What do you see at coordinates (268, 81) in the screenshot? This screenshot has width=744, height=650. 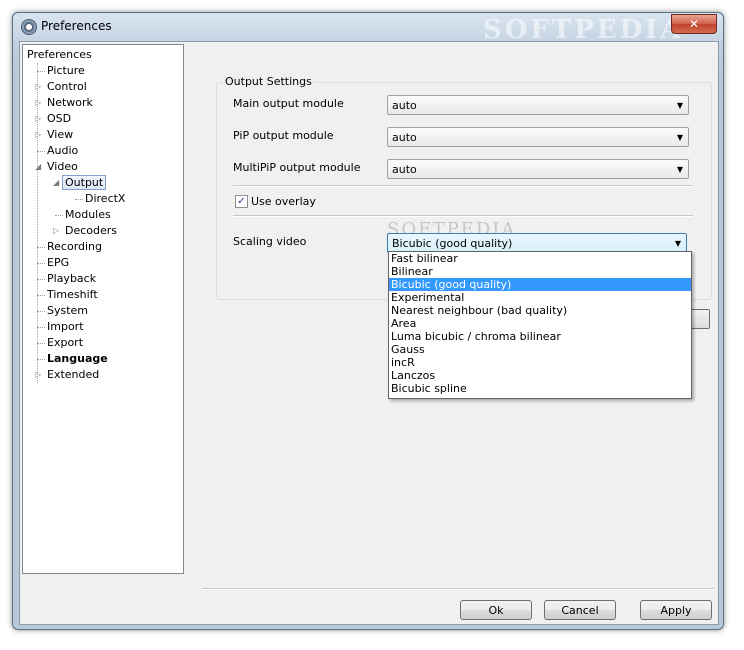 I see `output-settings-title: Output Settings` at bounding box center [268, 81].